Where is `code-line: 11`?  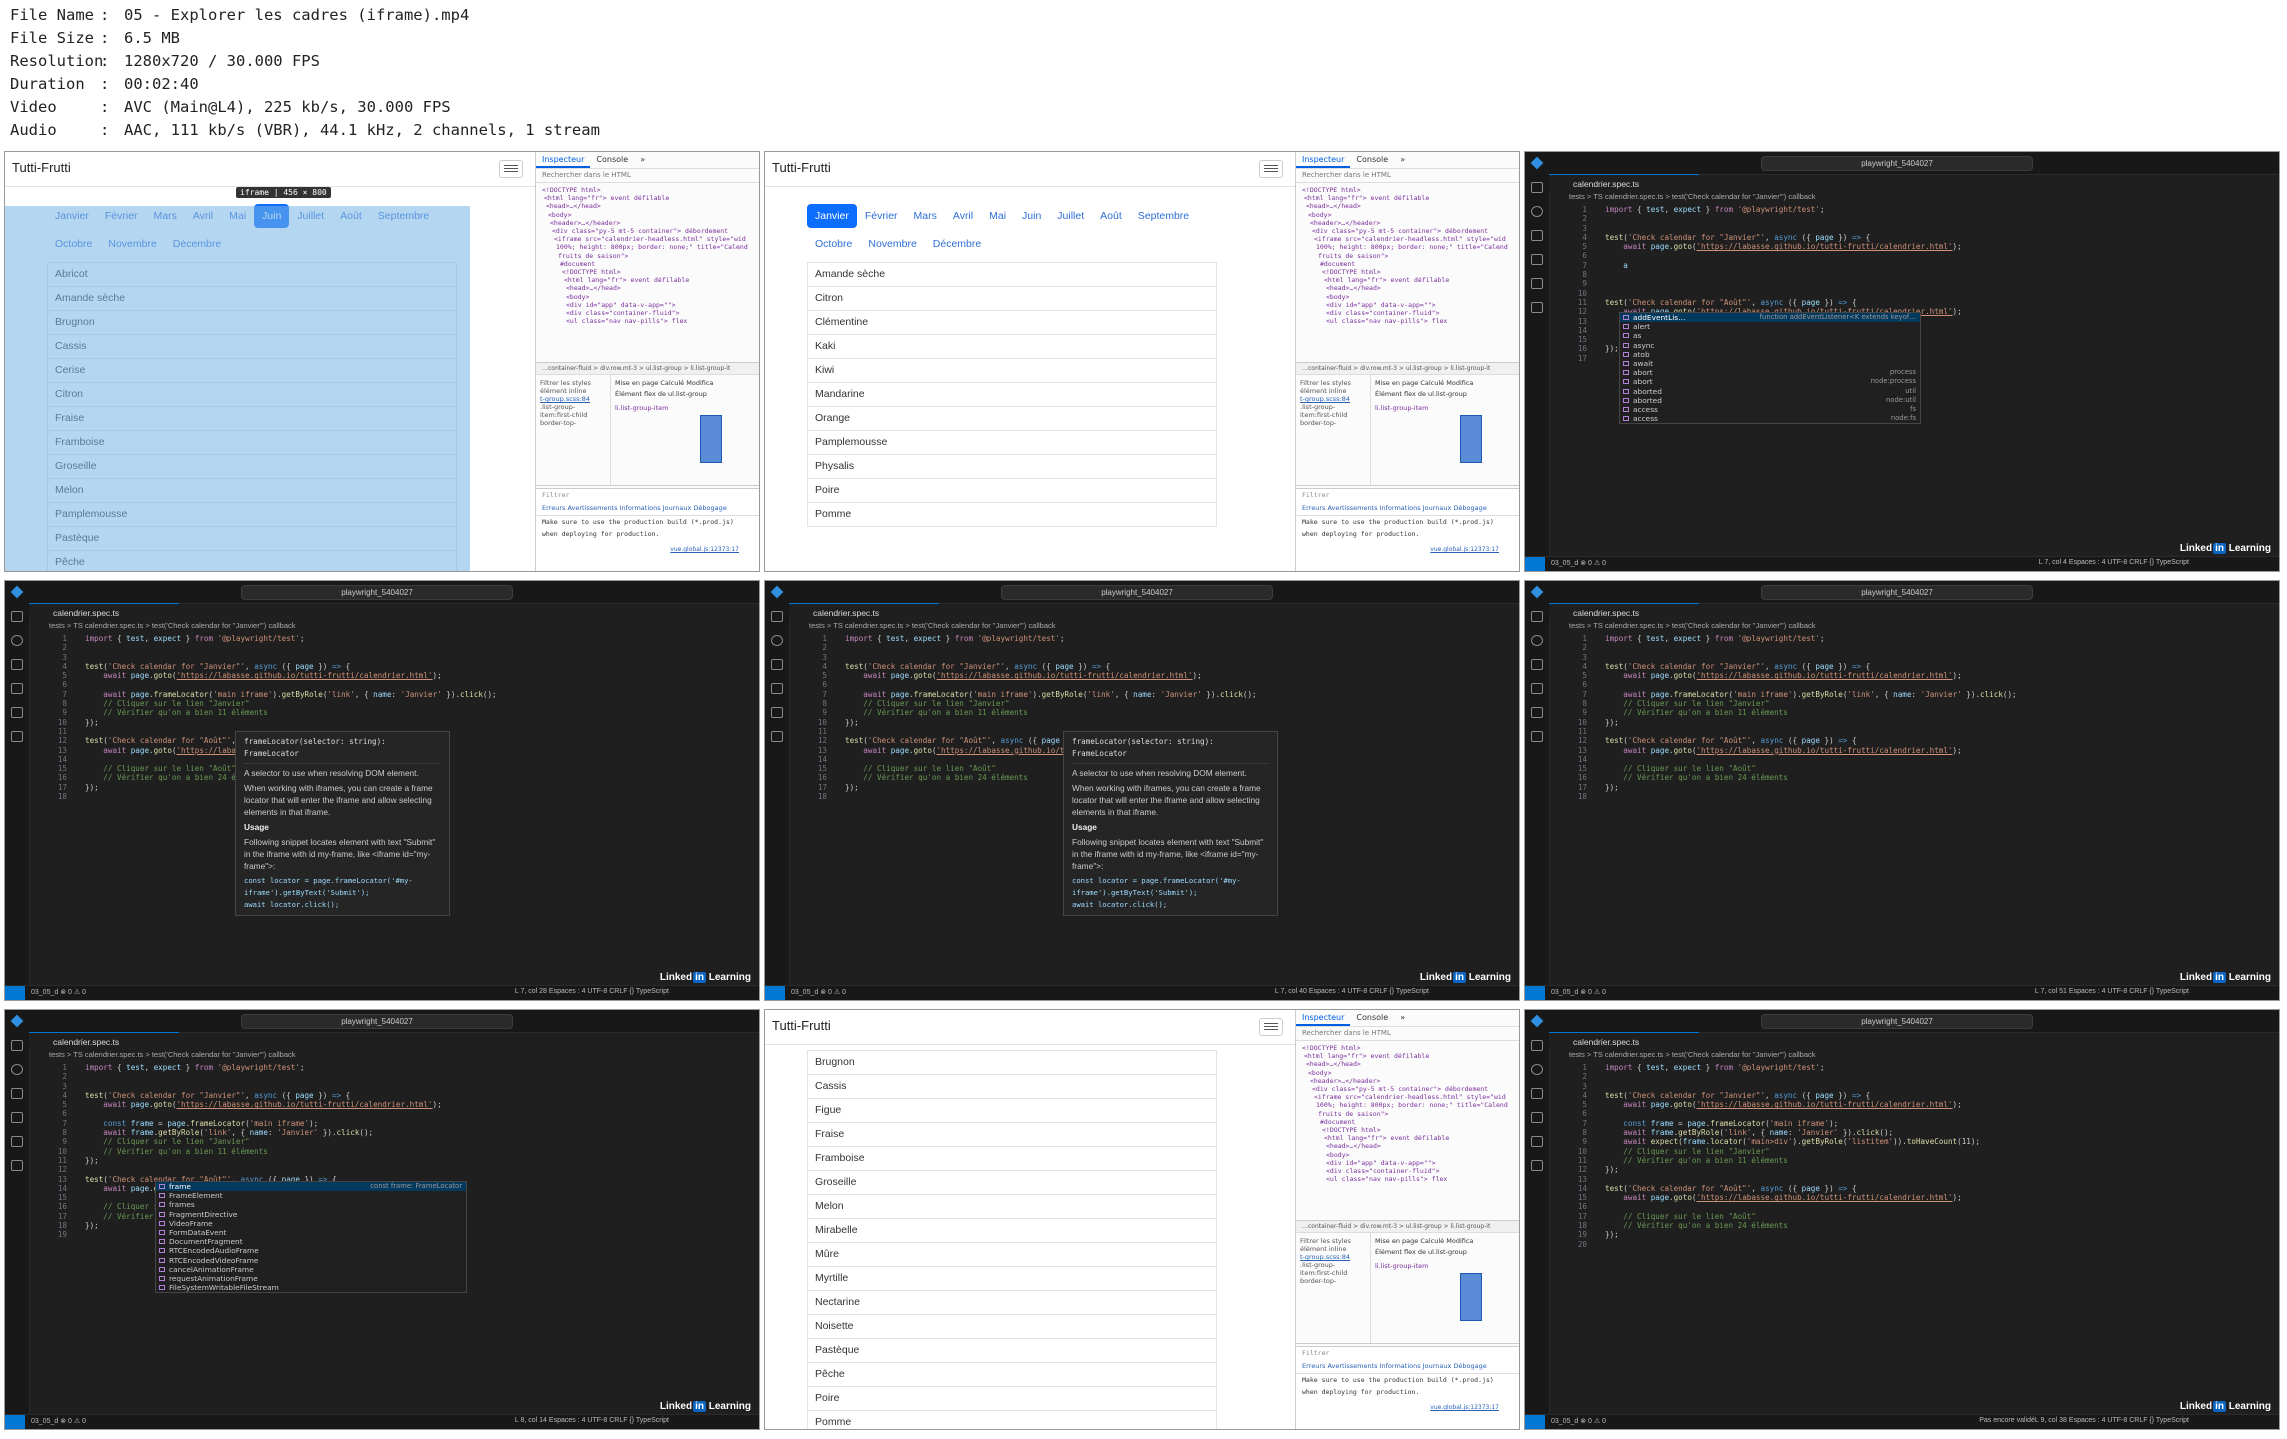 code-line: 11 is located at coordinates (1914, 731).